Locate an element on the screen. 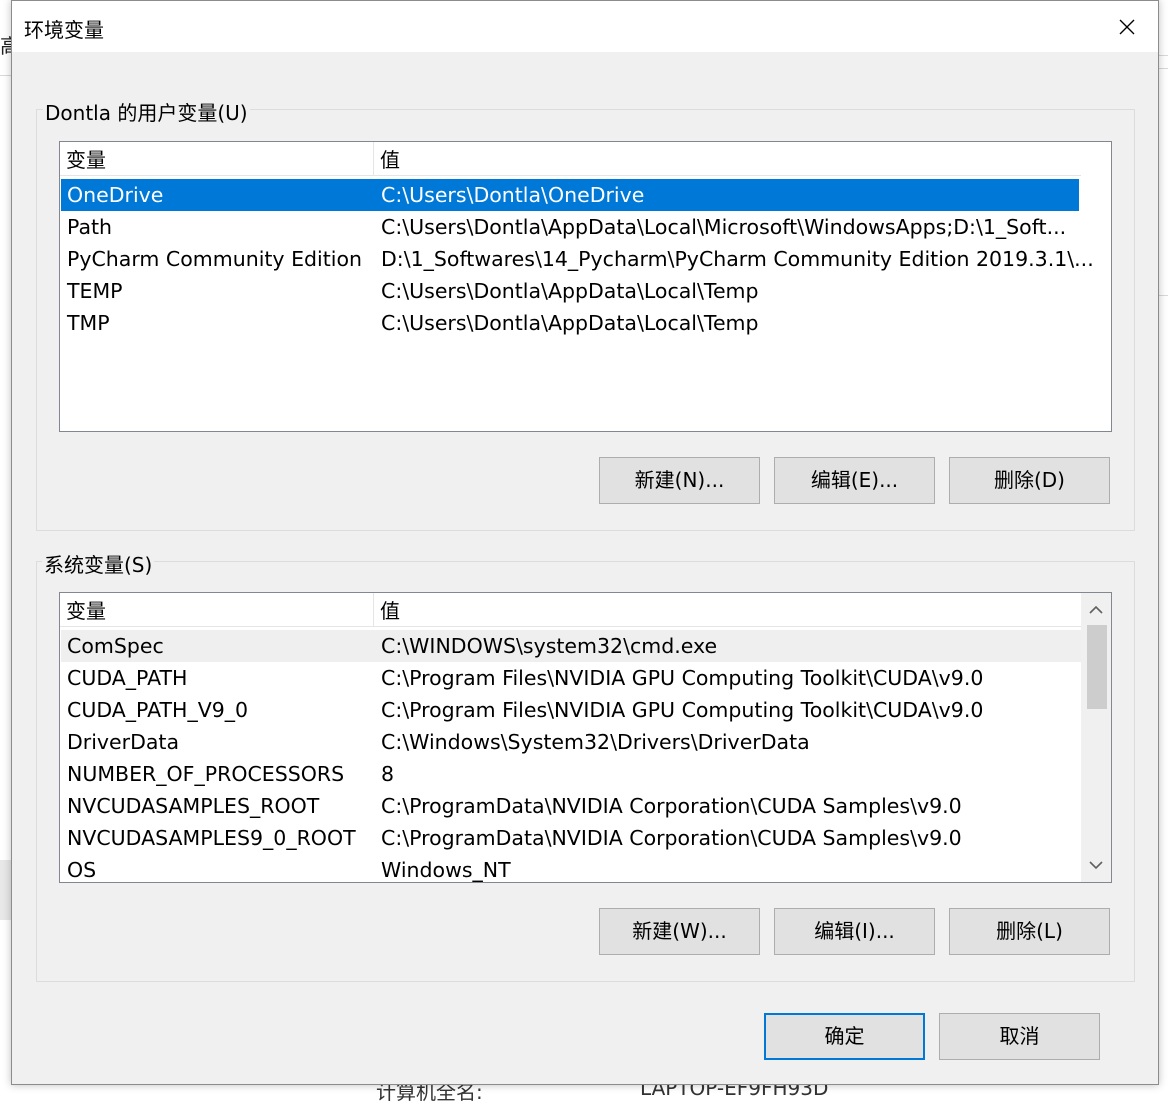 Image resolution: width=1168 pixels, height=1105 pixels. user-var-row: OneDrive C:\Users\Dontla\OneDrive is located at coordinates (570, 195).